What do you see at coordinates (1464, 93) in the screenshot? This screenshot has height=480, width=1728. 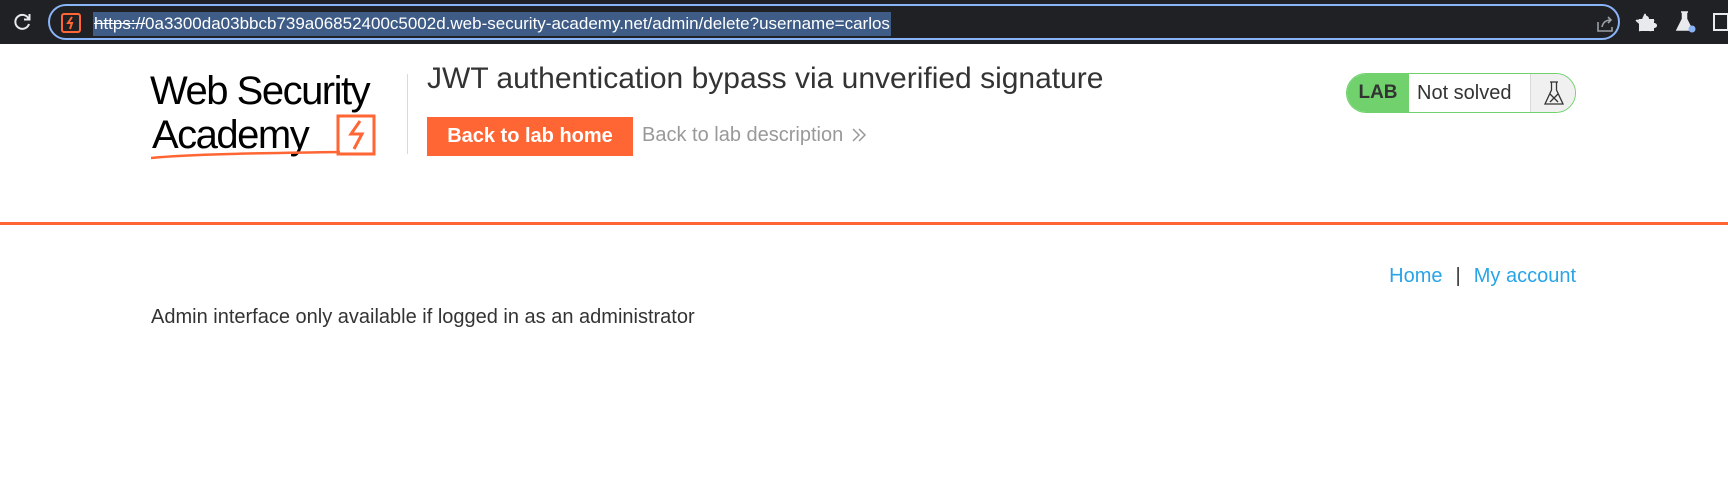 I see `lab-status-text: Not solved` at bounding box center [1464, 93].